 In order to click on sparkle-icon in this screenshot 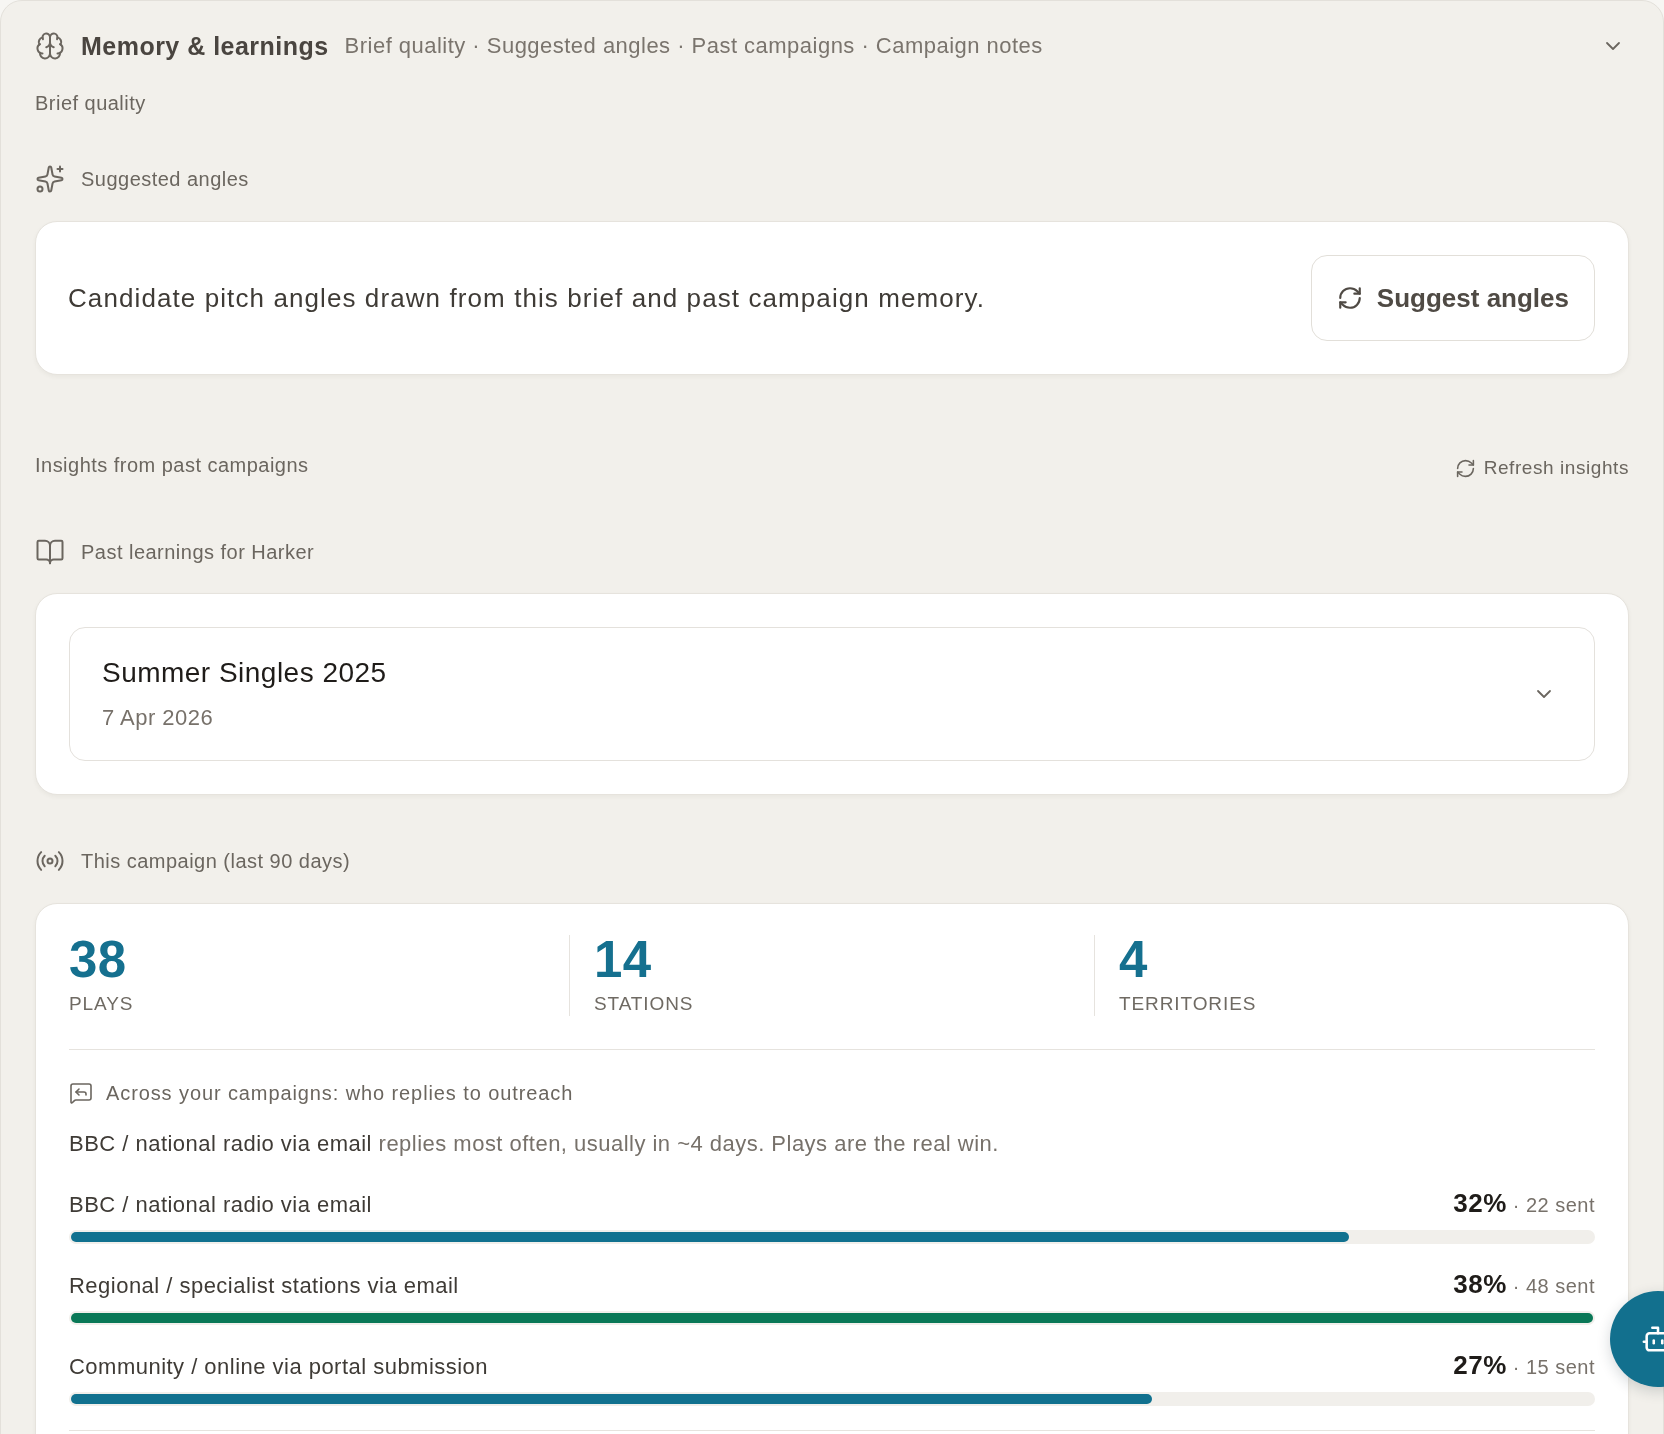, I will do `click(50, 179)`.